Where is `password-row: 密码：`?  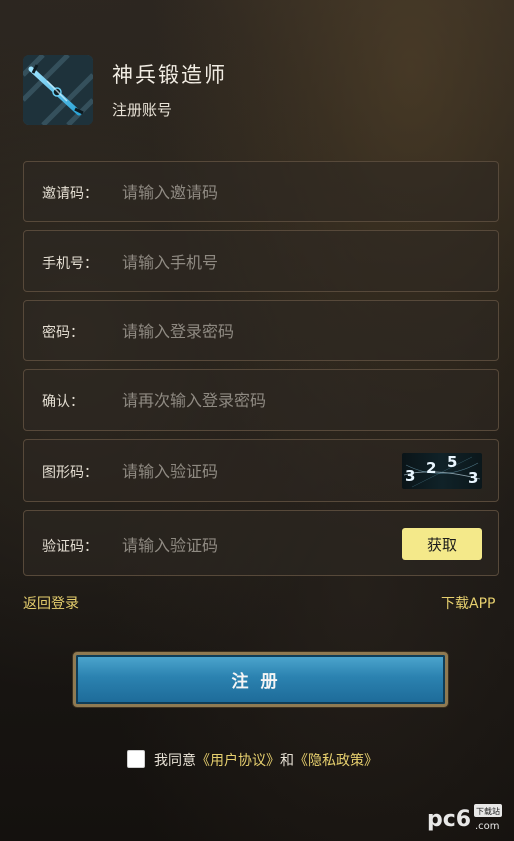
password-row: 密码： is located at coordinates (261, 330).